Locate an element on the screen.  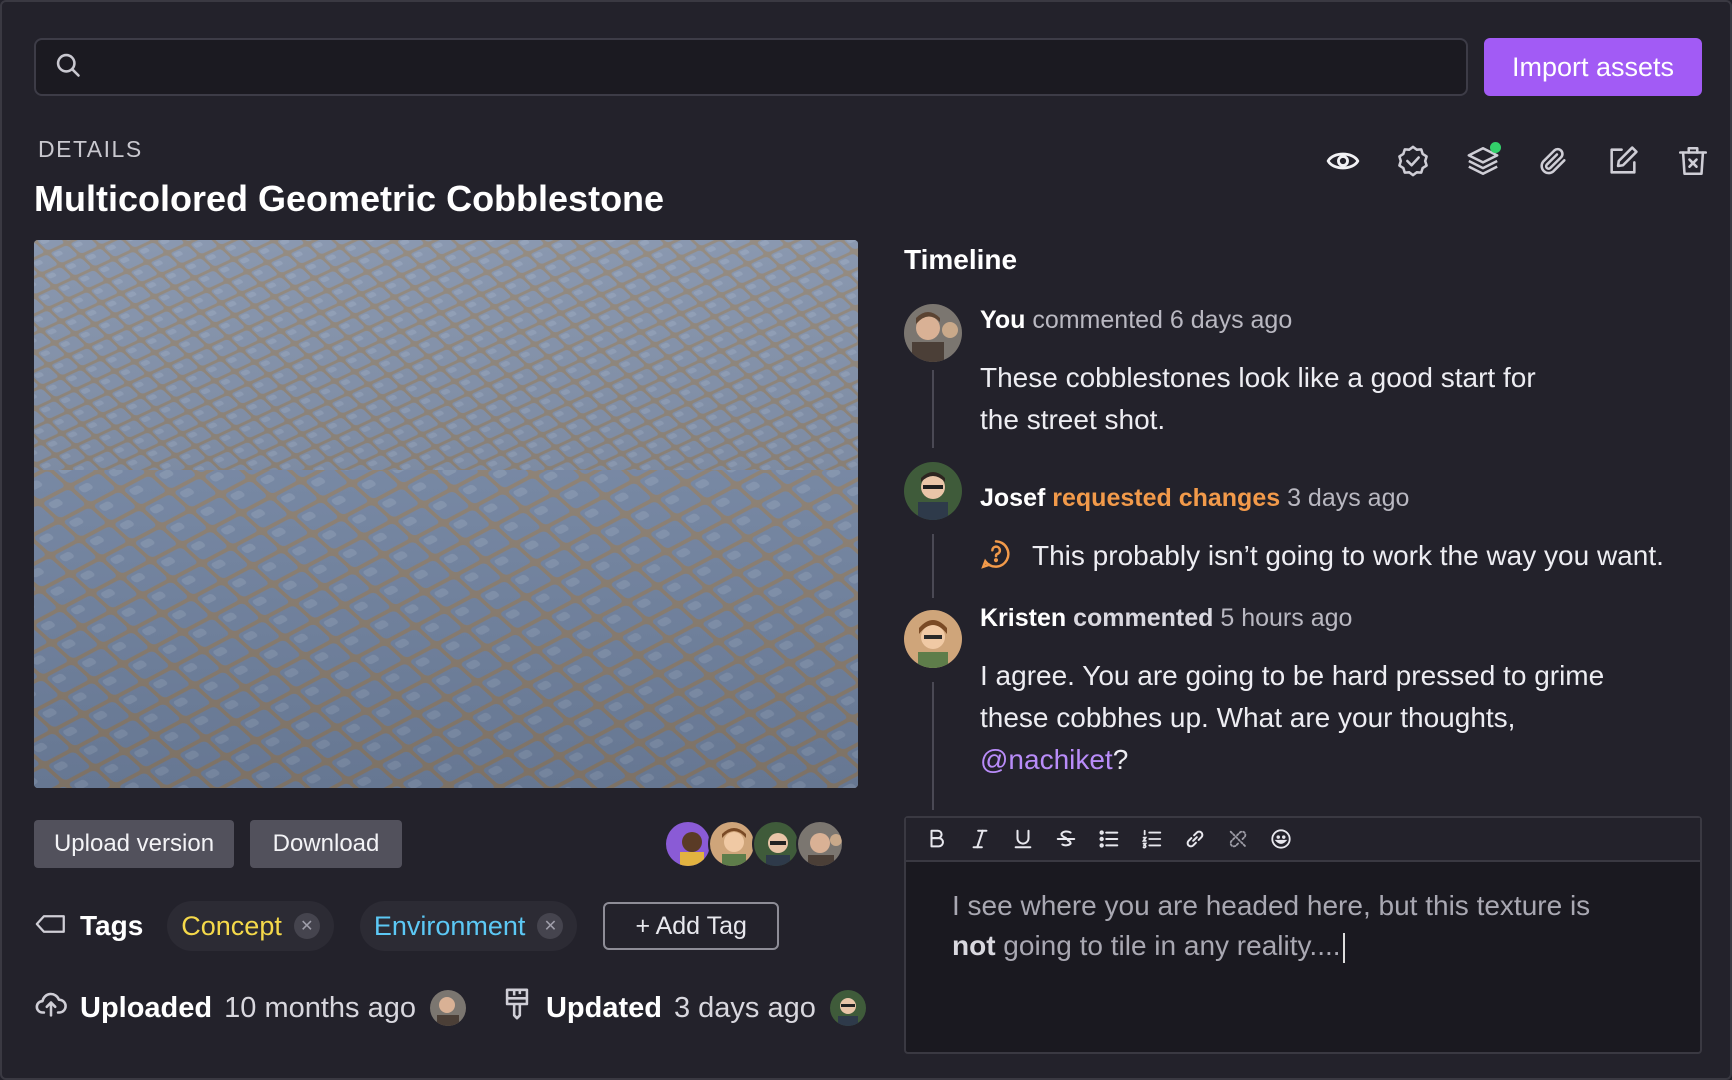
link-icon is located at coordinates (1195, 839).